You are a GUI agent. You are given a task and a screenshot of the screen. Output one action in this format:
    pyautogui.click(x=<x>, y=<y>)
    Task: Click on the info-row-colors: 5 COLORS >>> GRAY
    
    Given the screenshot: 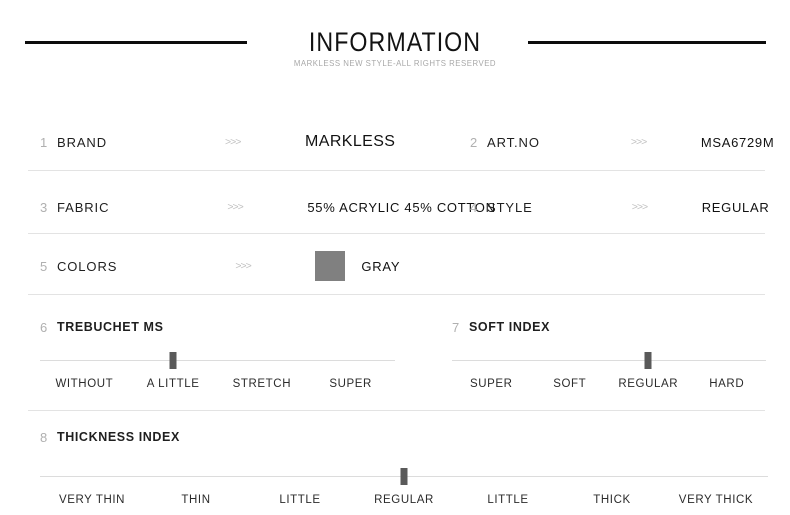 What is the action you would take?
    pyautogui.click(x=240, y=266)
    